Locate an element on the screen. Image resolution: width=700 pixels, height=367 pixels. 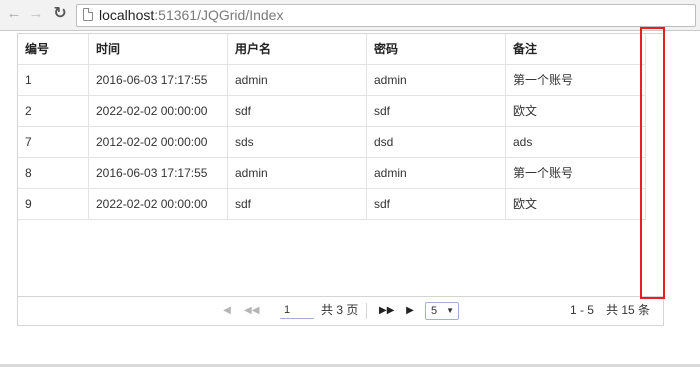
dropdown-arrow-icon: ▼ is located at coordinates (450, 310).